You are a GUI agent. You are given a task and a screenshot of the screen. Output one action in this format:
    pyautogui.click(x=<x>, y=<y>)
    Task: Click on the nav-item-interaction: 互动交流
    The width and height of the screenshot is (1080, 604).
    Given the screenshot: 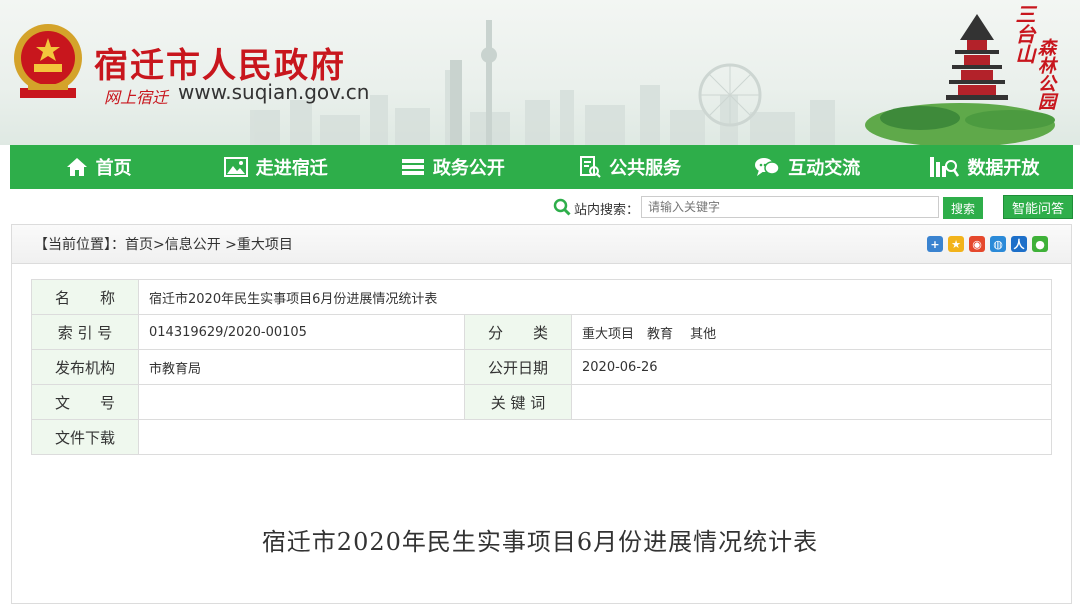 What is the action you would take?
    pyautogui.click(x=807, y=167)
    